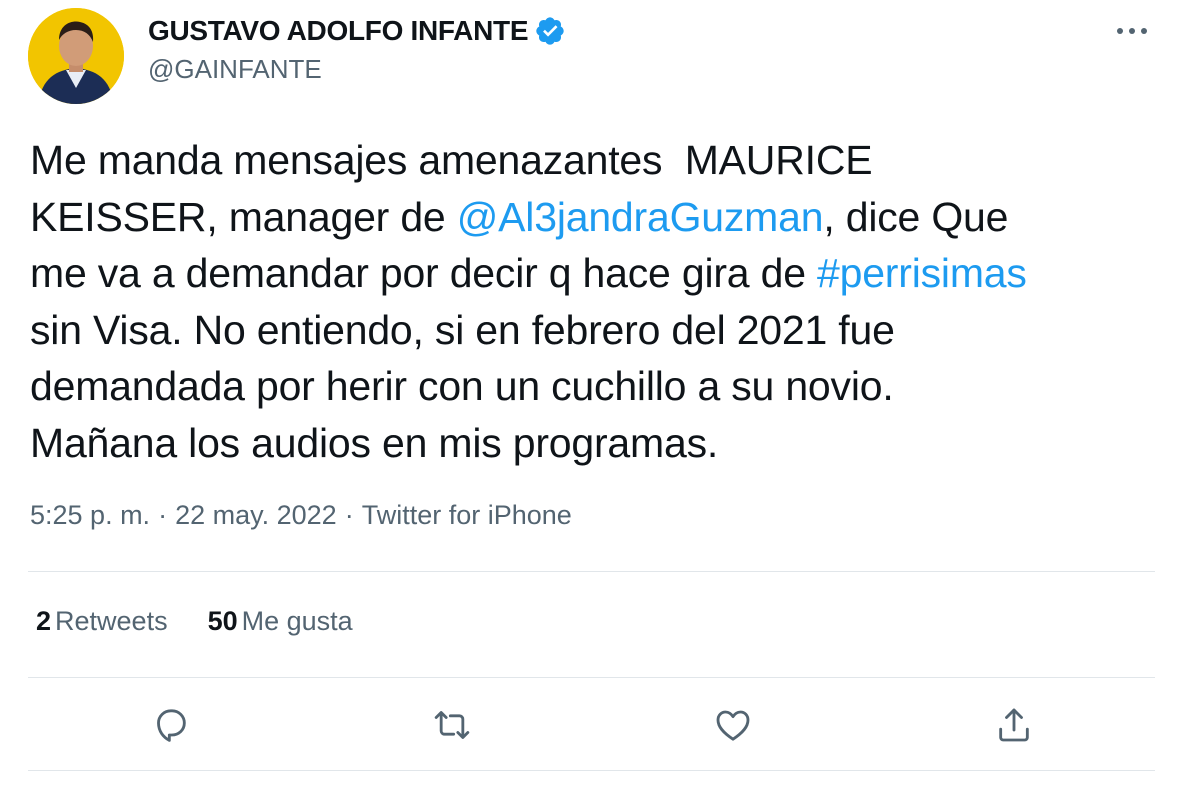 Image resolution: width=1200 pixels, height=804 pixels. What do you see at coordinates (600, 725) in the screenshot?
I see `tweet-actions` at bounding box center [600, 725].